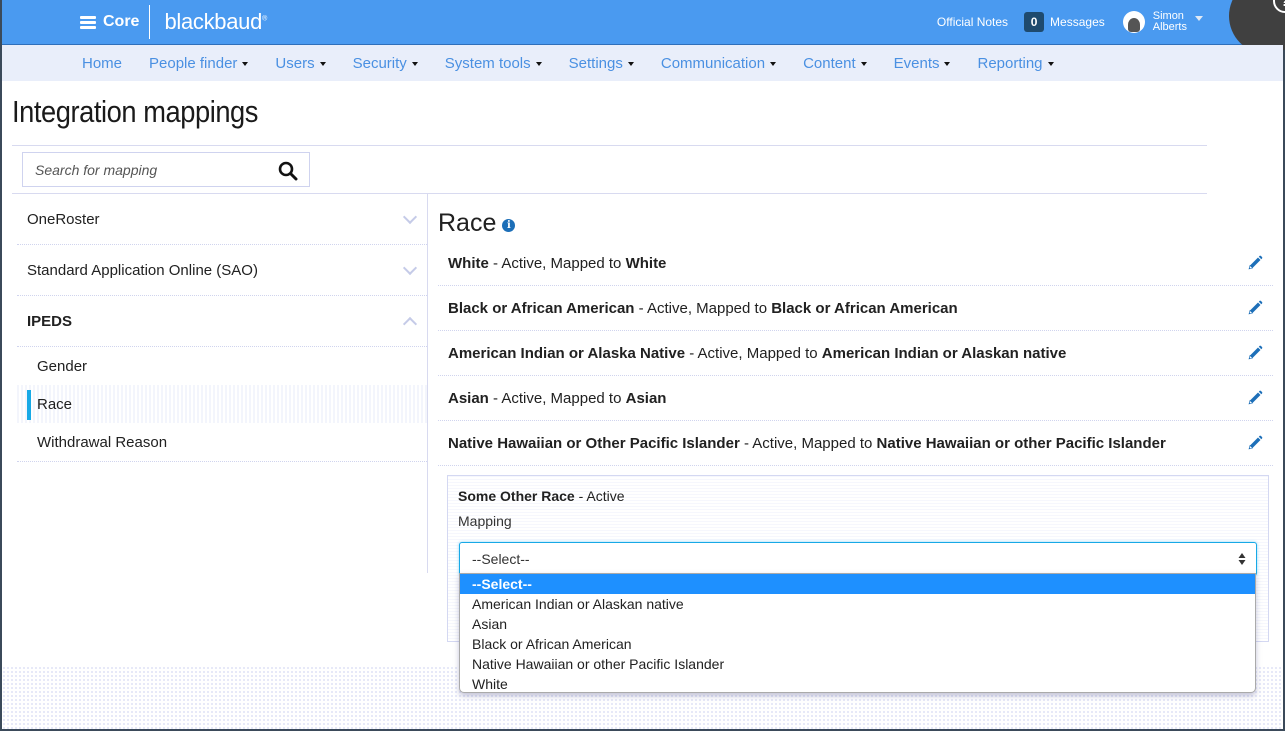  I want to click on messages-link: 0 Messages, so click(1064, 22).